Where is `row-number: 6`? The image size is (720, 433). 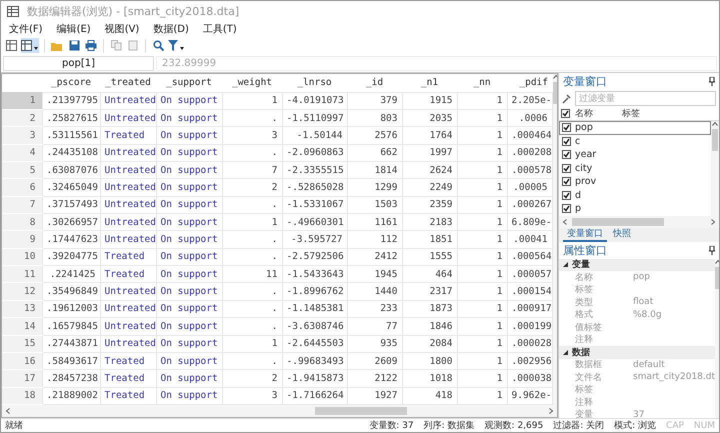 row-number: 6 is located at coordinates (22, 187).